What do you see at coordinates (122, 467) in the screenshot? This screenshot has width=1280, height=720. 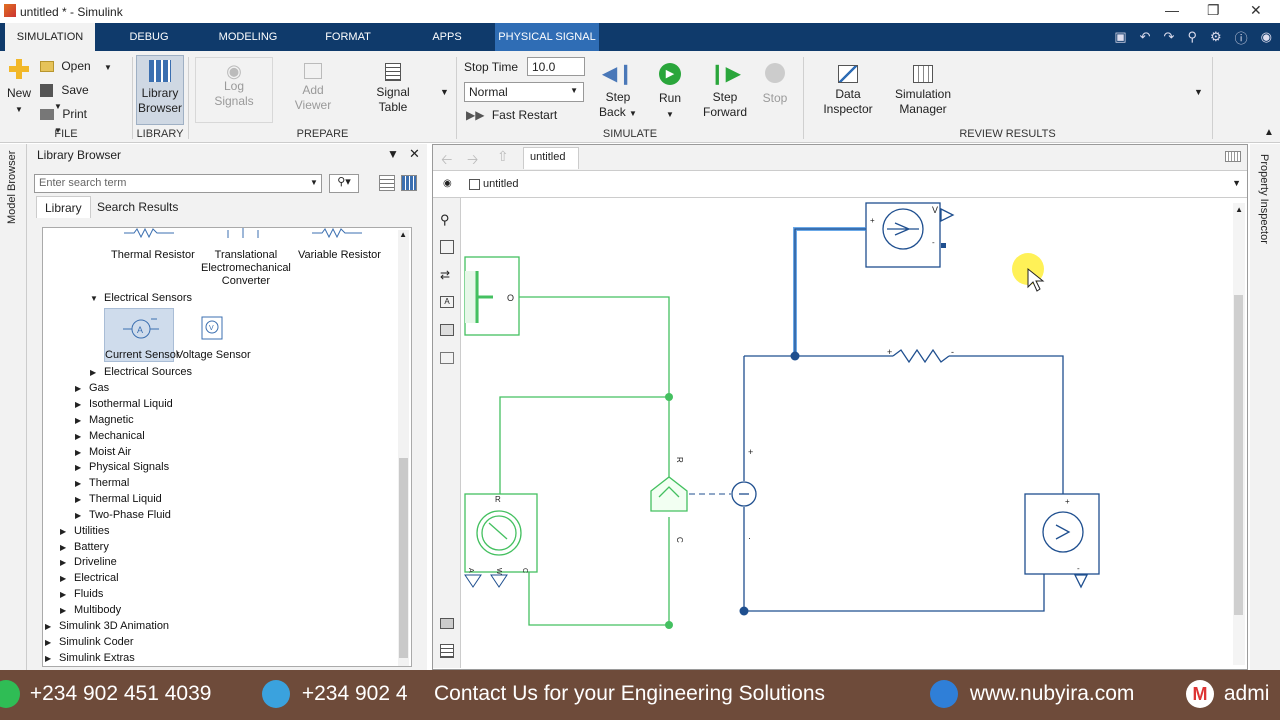 I see `tree-item: ▶ Physical Signals` at bounding box center [122, 467].